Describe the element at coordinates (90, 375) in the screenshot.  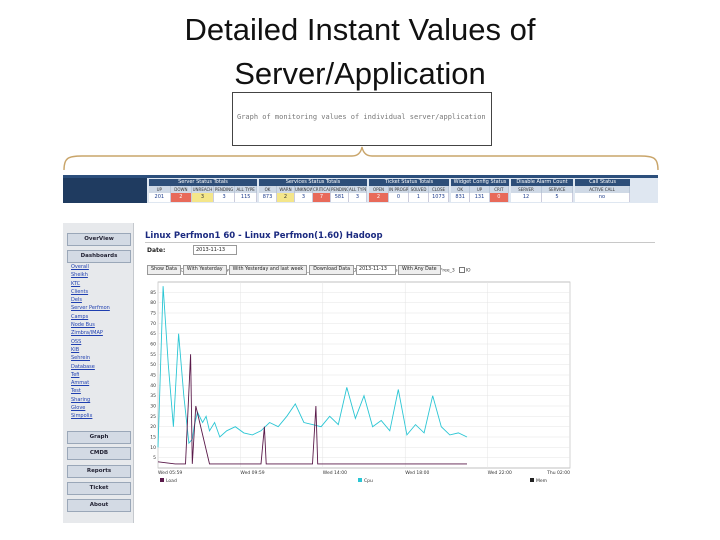
I see `sidebar-dashboard-link: Tefi` at that location.